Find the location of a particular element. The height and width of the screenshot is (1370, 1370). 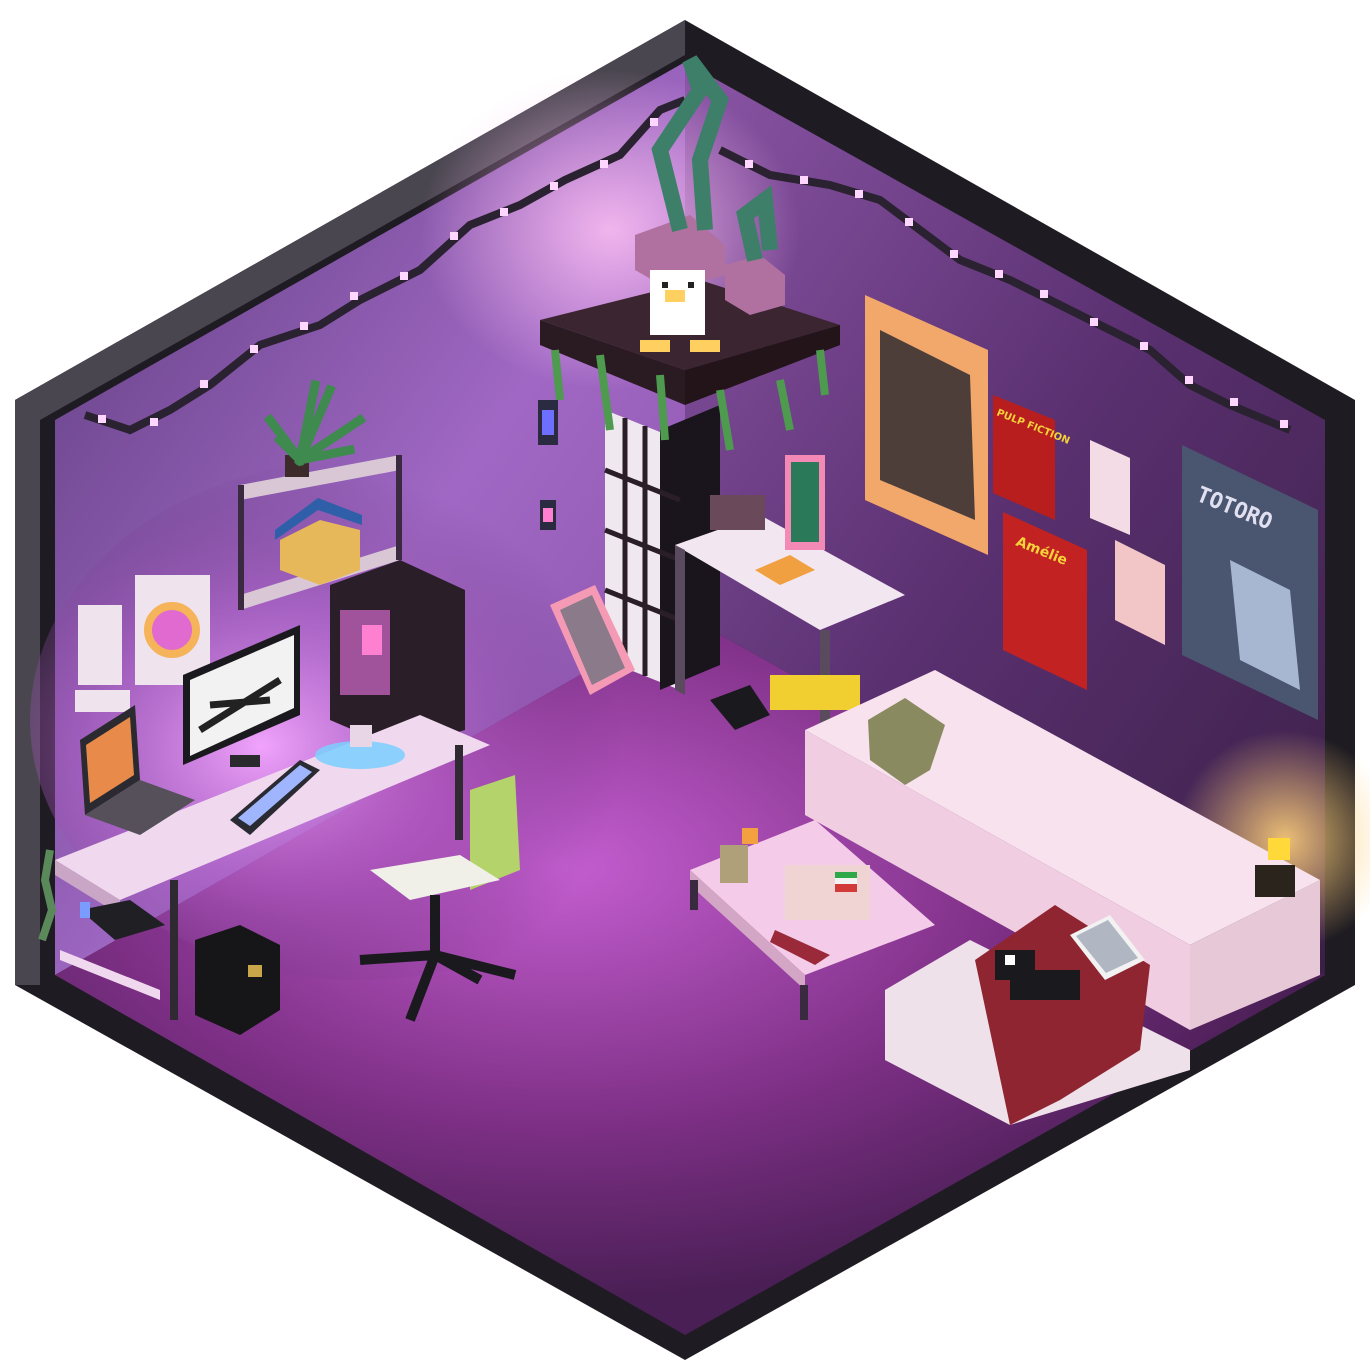

color-wheel is located at coordinates (172, 630).